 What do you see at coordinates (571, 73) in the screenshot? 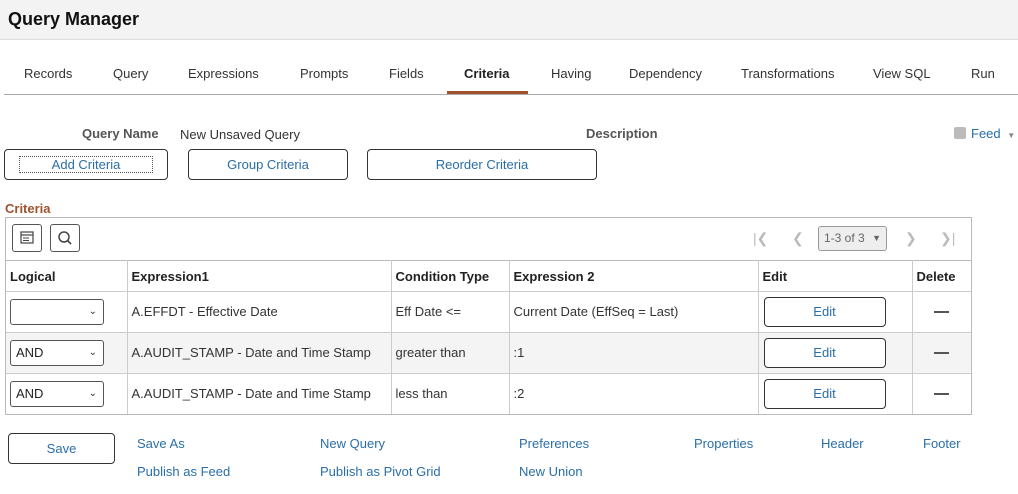
I see `tab-having: Having` at bounding box center [571, 73].